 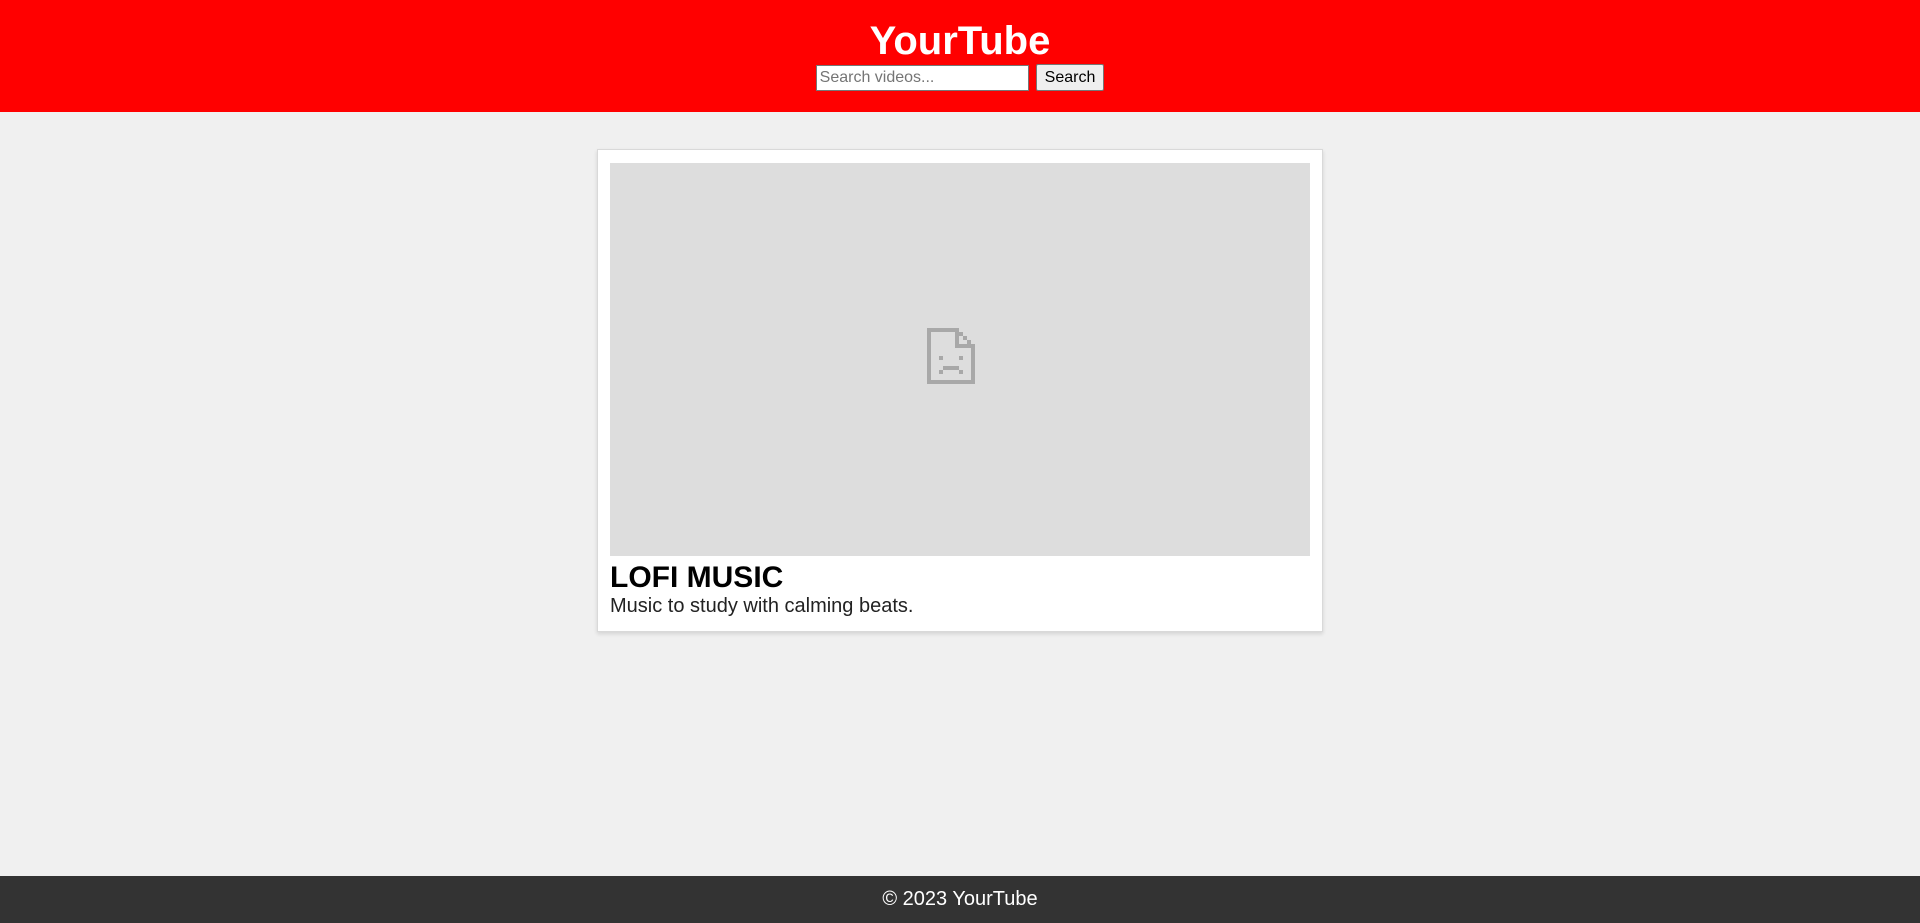 I want to click on footer-copyright: © 2023 YourTube, so click(x=960, y=899).